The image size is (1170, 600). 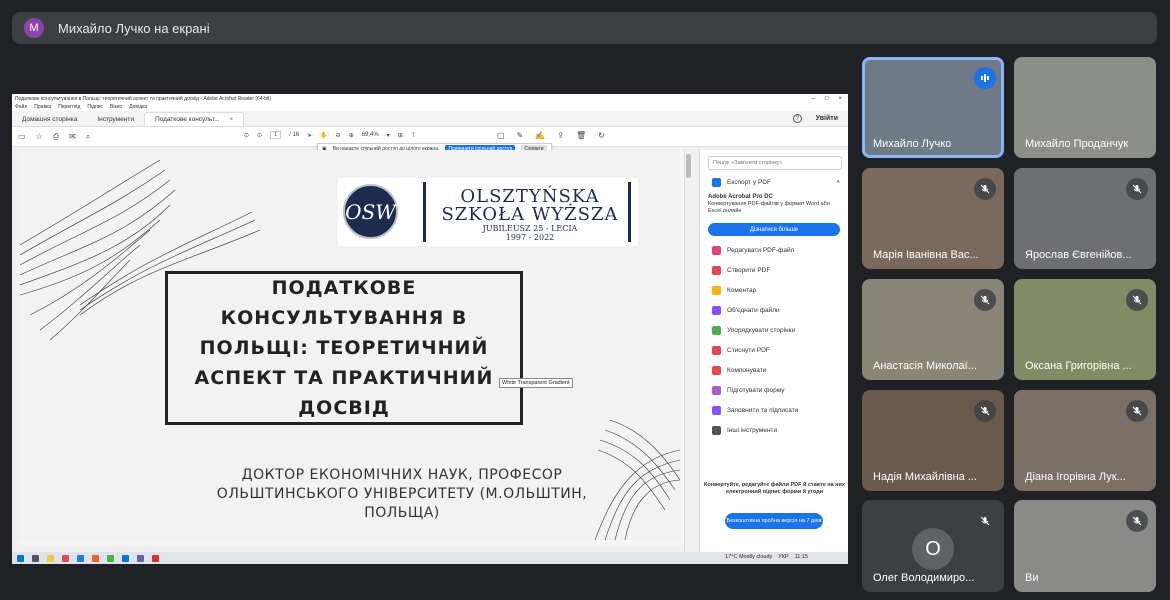 What do you see at coordinates (933, 107) in the screenshot?
I see `participant-tile: Михайло Лучко` at bounding box center [933, 107].